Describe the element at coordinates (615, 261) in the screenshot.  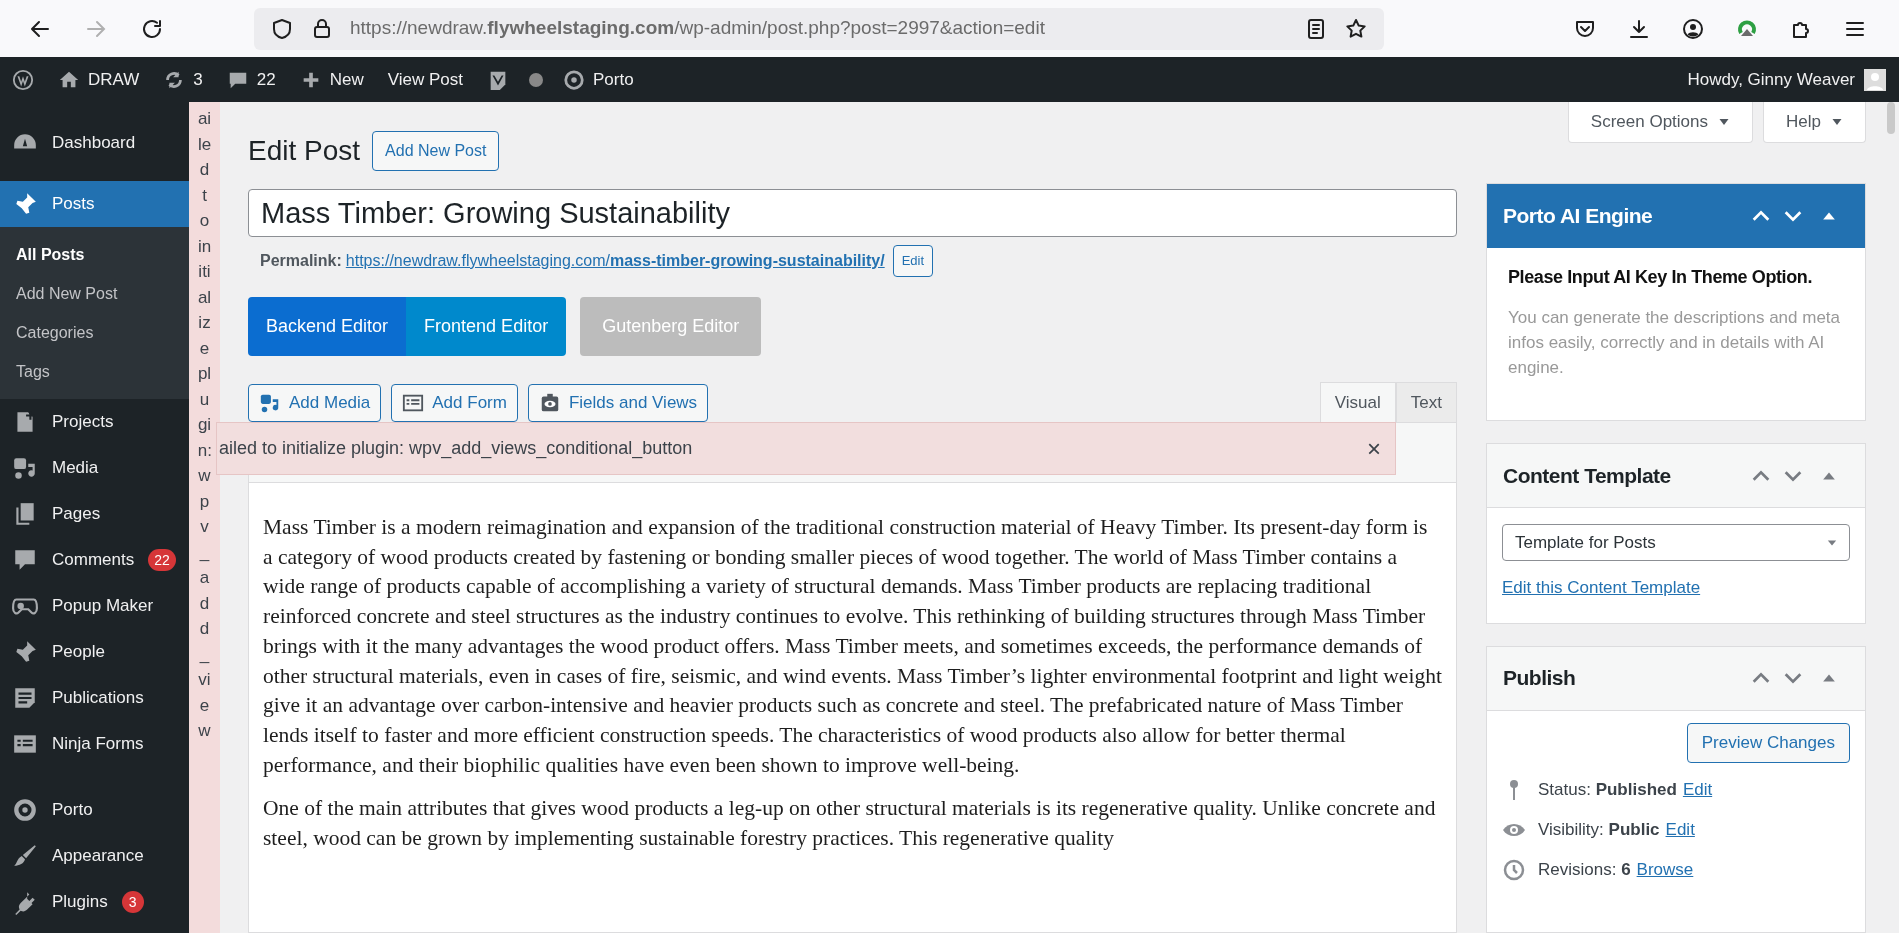
I see `permalink-link: https://newdraw.flywheelstaging.com/mass-timber-growing-sustainability/` at that location.